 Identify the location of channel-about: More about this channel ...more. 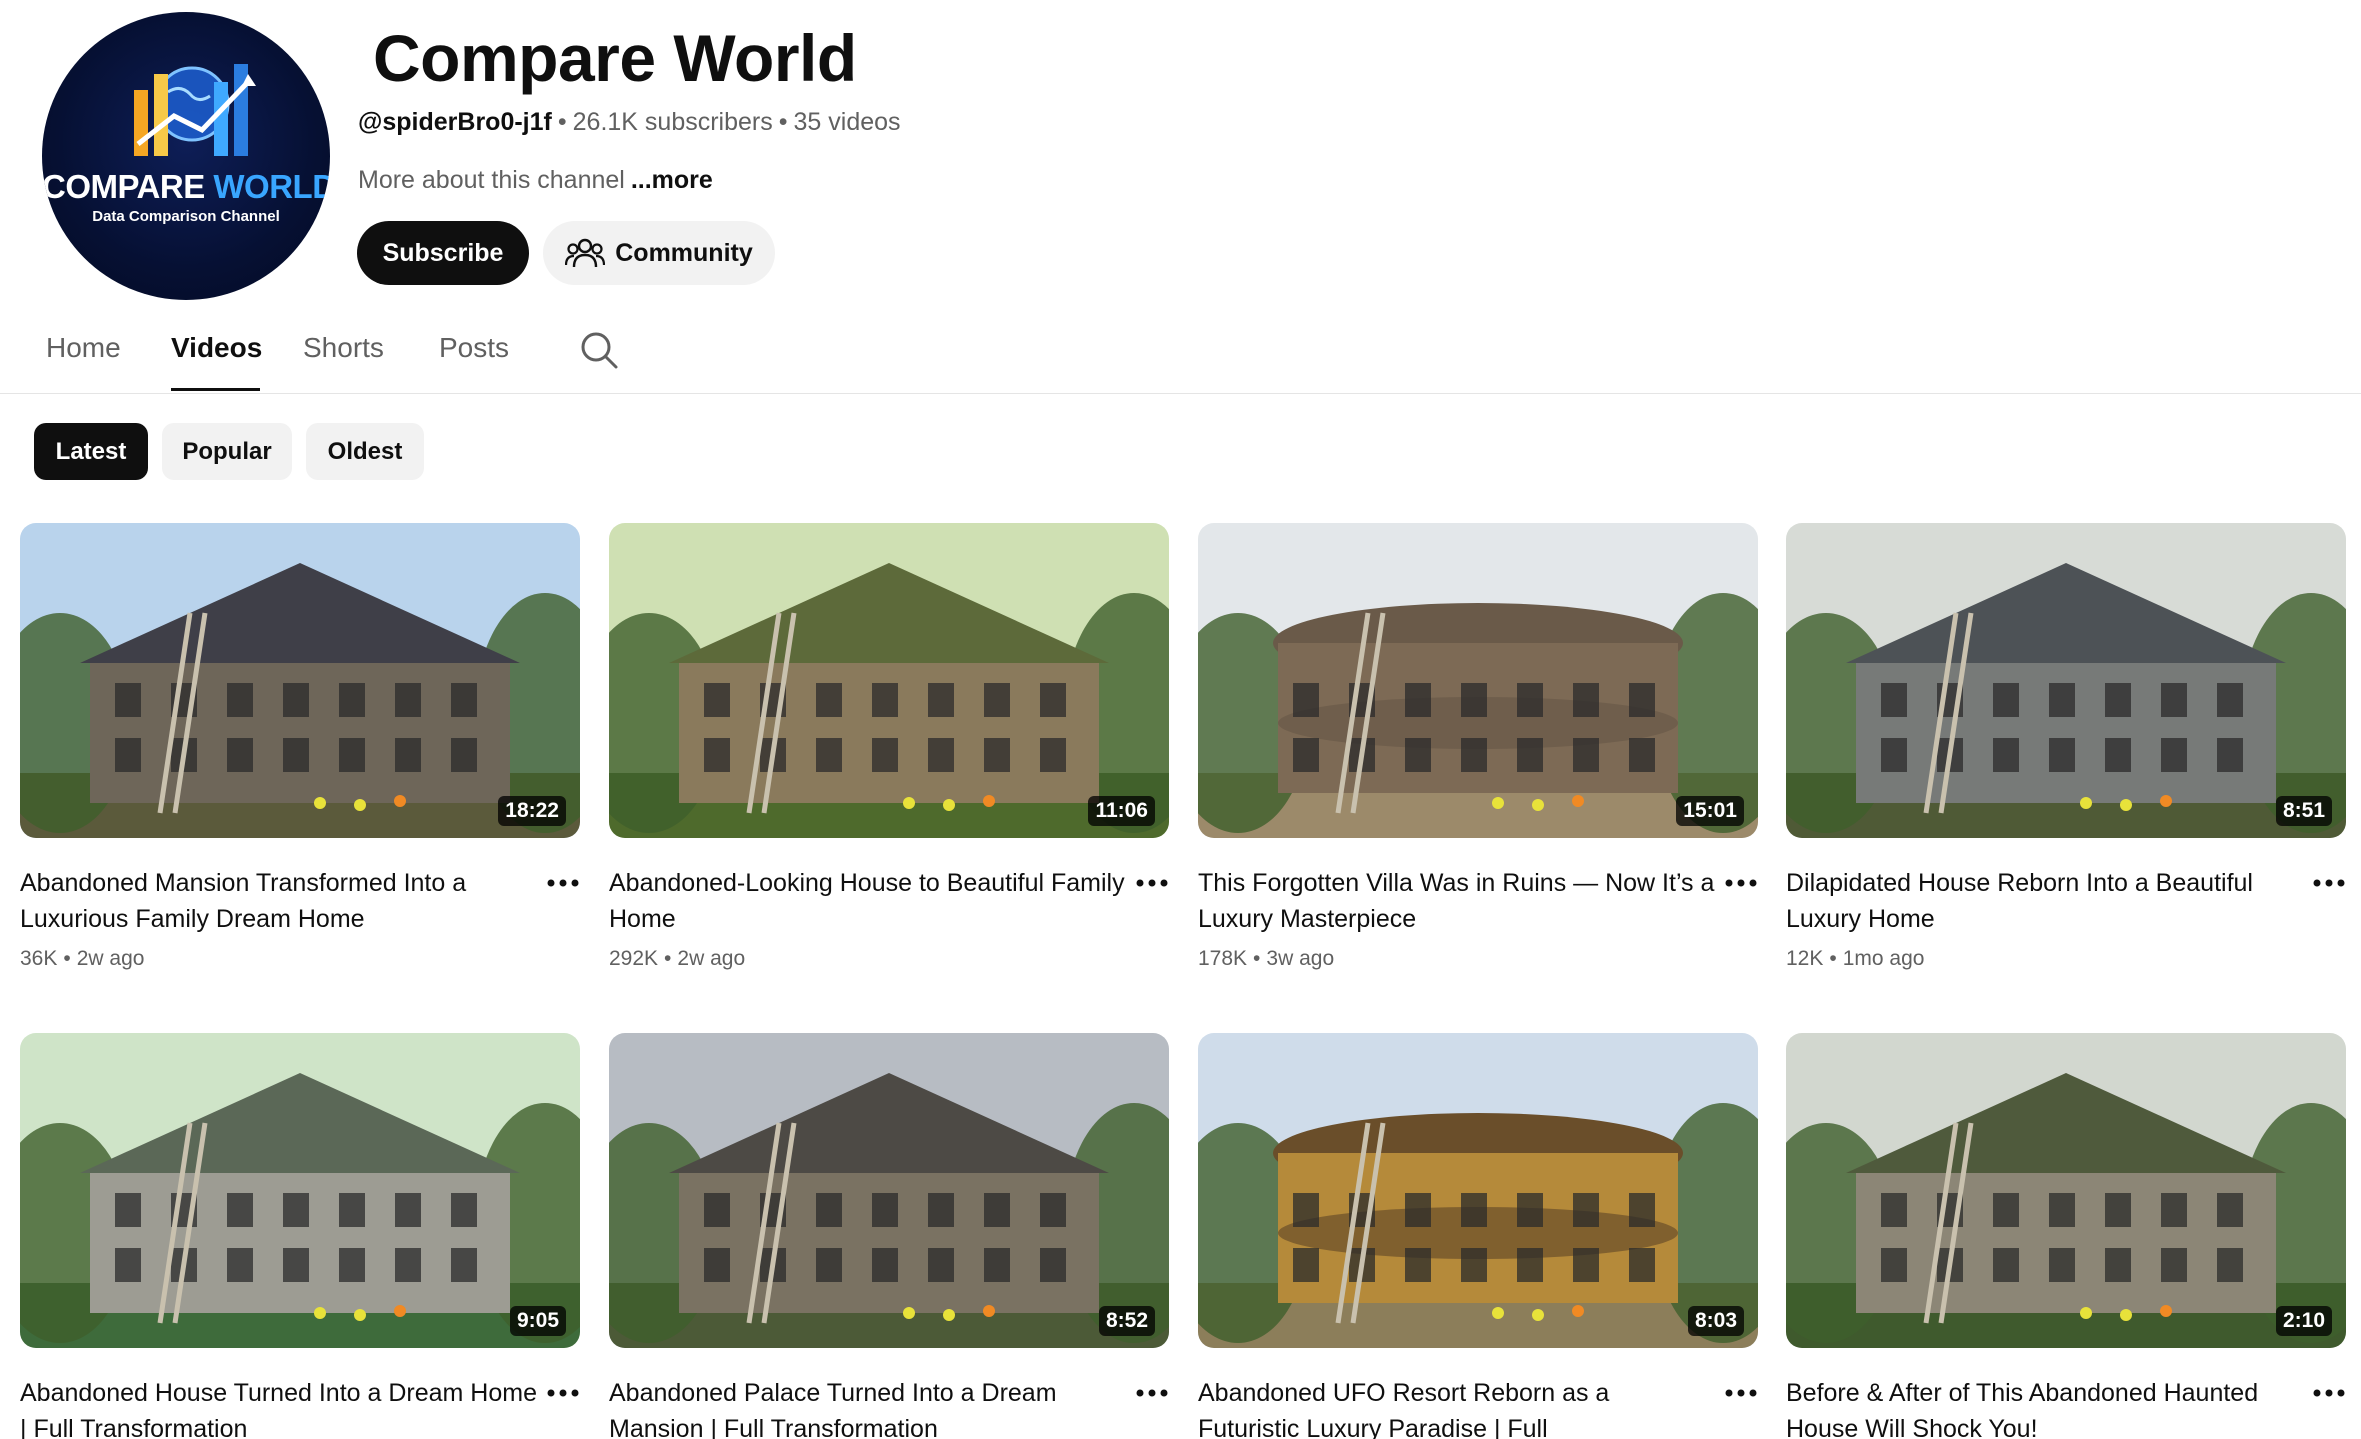
(535, 180).